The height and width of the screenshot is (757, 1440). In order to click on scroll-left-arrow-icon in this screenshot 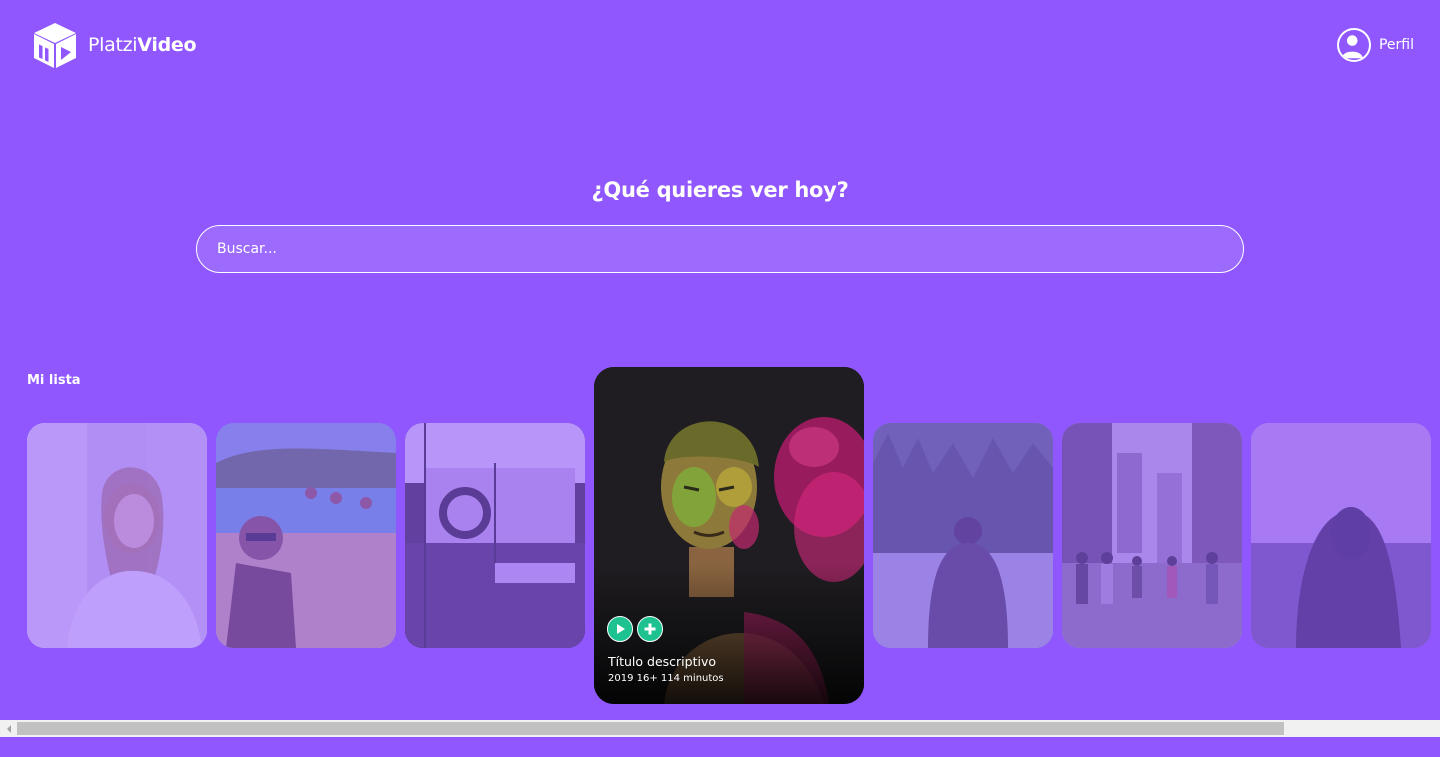, I will do `click(8, 728)`.